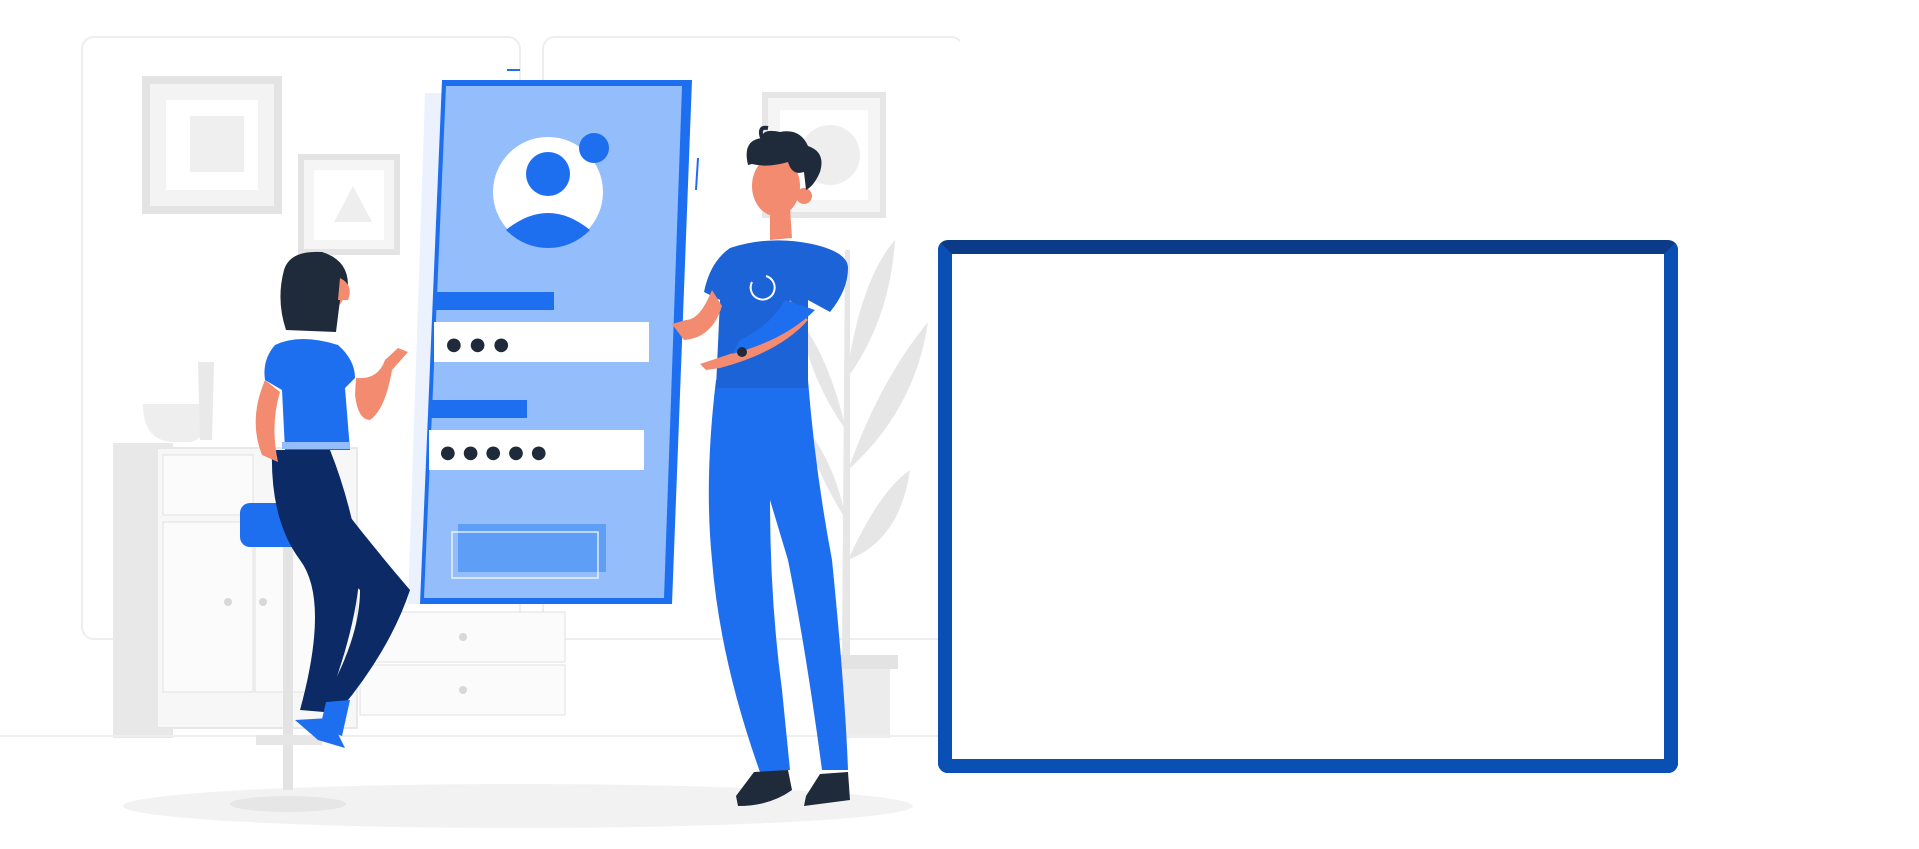 The height and width of the screenshot is (849, 1919). Describe the element at coordinates (212, 145) in the screenshot. I see `picture-frame-large` at that location.